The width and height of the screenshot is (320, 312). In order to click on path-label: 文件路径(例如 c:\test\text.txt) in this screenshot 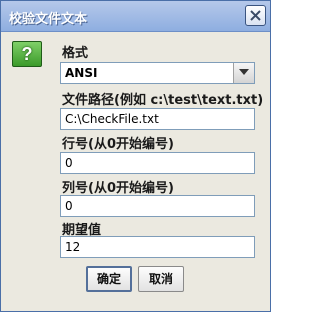, I will do `click(163, 100)`.